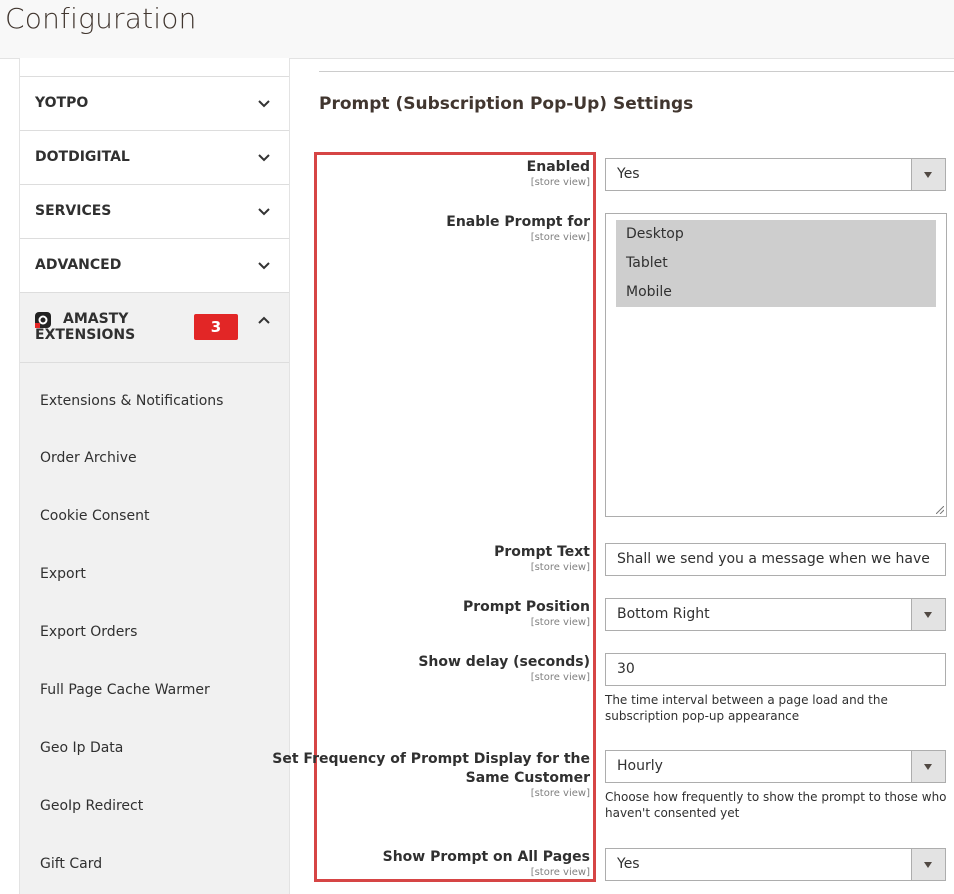  Describe the element at coordinates (154, 516) in the screenshot. I see `sidebar-item-cookie-consent: Cookie Consent` at that location.